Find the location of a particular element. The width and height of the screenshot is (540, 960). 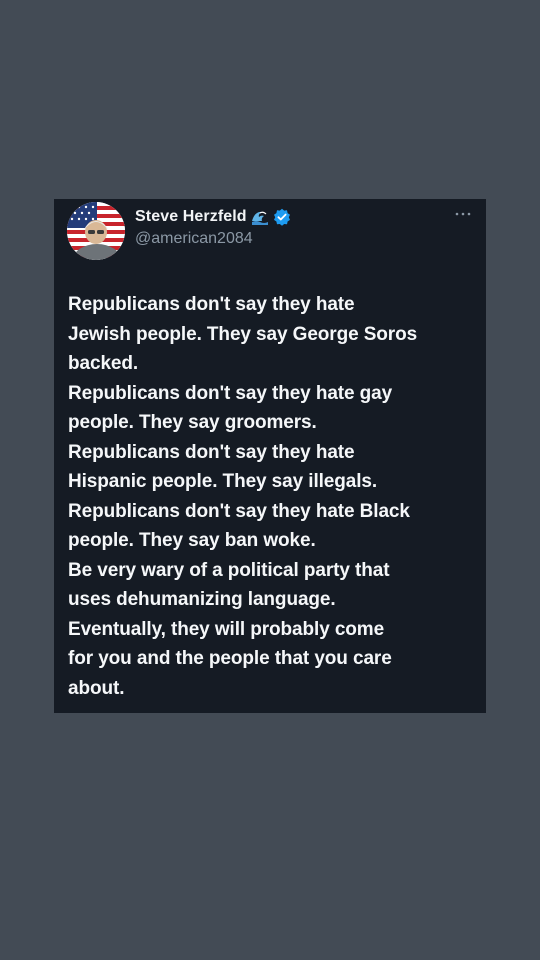

author-name-row: Steve Herzfeld is located at coordinates (213, 217).